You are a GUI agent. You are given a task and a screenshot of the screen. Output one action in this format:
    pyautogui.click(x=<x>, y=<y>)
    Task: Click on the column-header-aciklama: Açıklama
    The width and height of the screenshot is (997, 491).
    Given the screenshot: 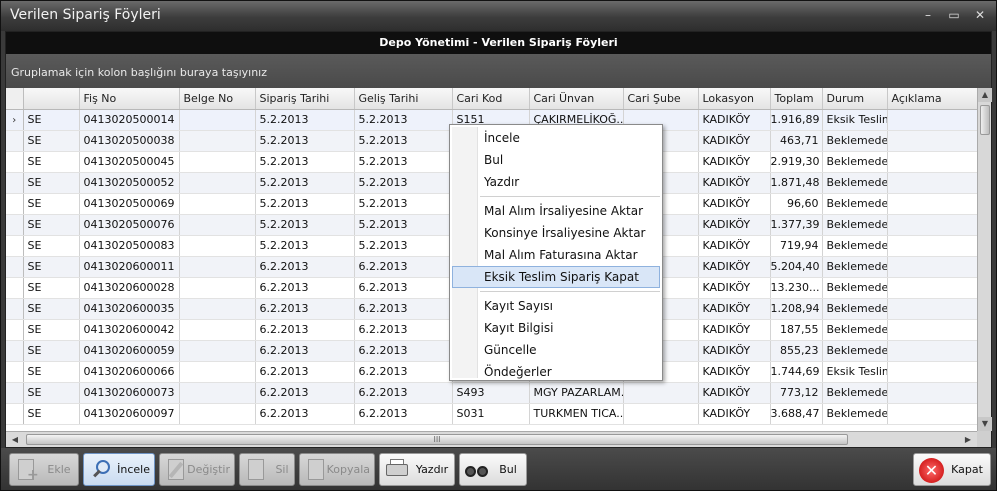 What is the action you would take?
    pyautogui.click(x=932, y=99)
    